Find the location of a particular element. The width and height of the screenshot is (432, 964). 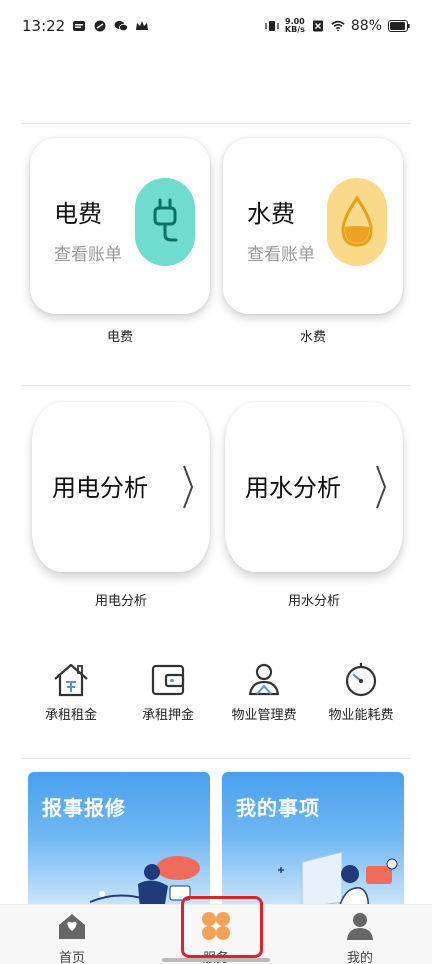

electricity-analysis-caption: 用电分析 is located at coordinates (120, 601).